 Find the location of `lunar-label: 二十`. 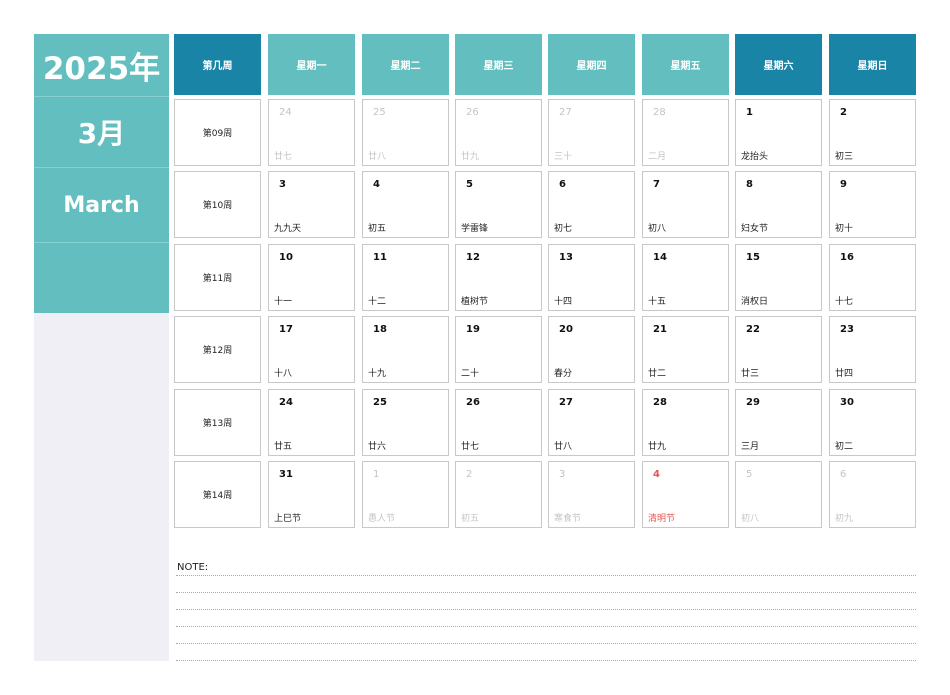

lunar-label: 二十 is located at coordinates (470, 374).